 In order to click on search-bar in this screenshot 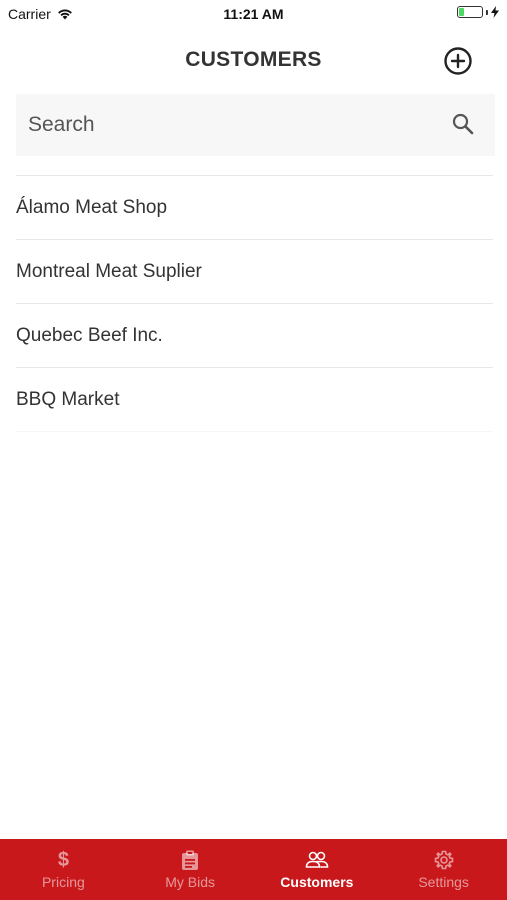, I will do `click(255, 125)`.